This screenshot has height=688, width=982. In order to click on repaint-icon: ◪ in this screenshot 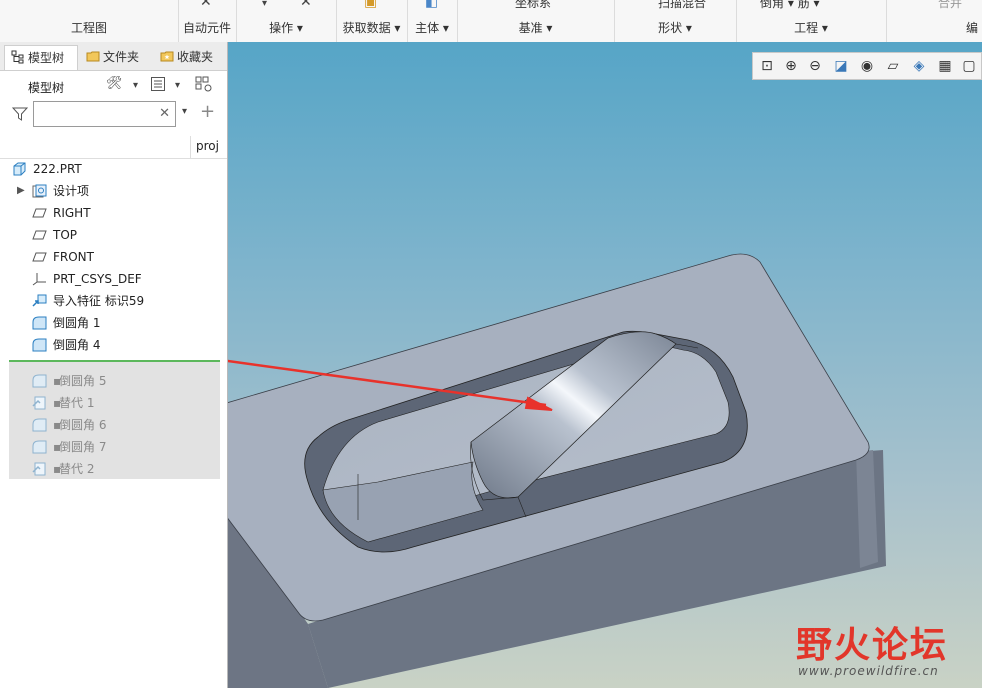, I will do `click(841, 66)`.